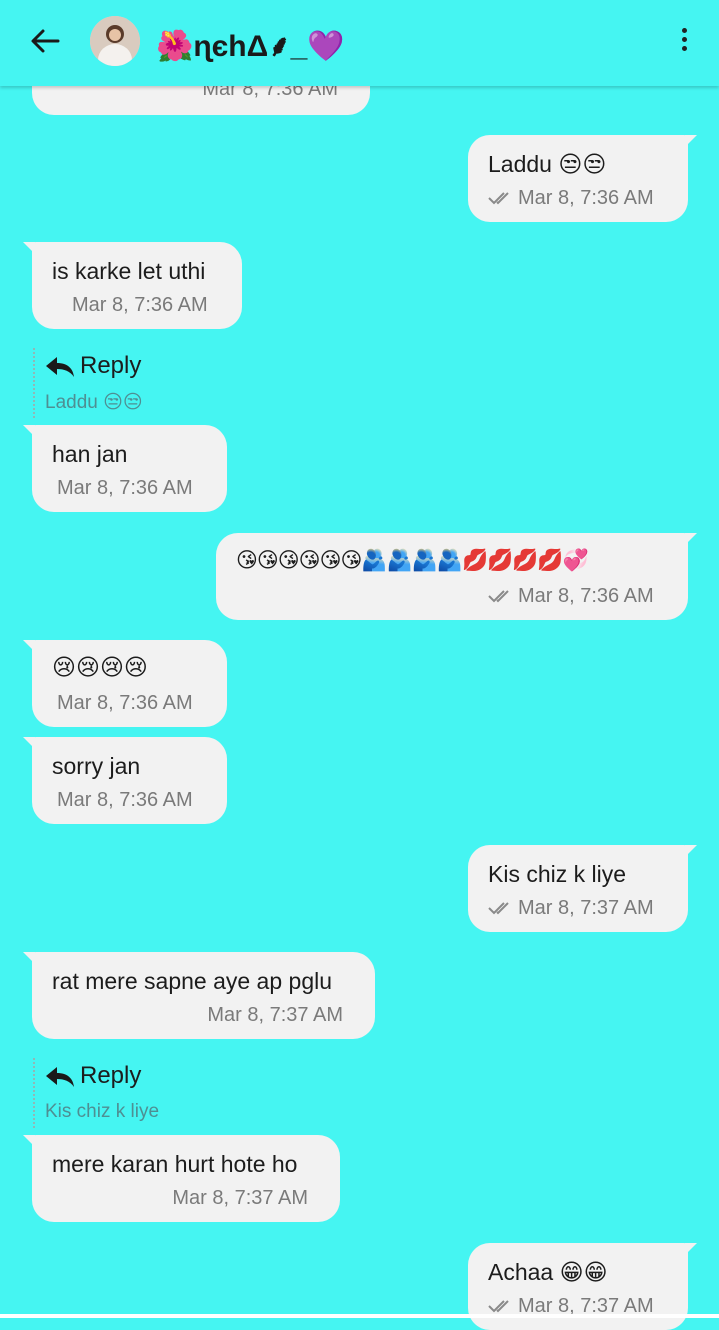 This screenshot has width=719, height=1330. What do you see at coordinates (582, 178) in the screenshot?
I see `message-bubble-outgoing: Laddu 😒😒 Mar 8, 7:36 AM` at bounding box center [582, 178].